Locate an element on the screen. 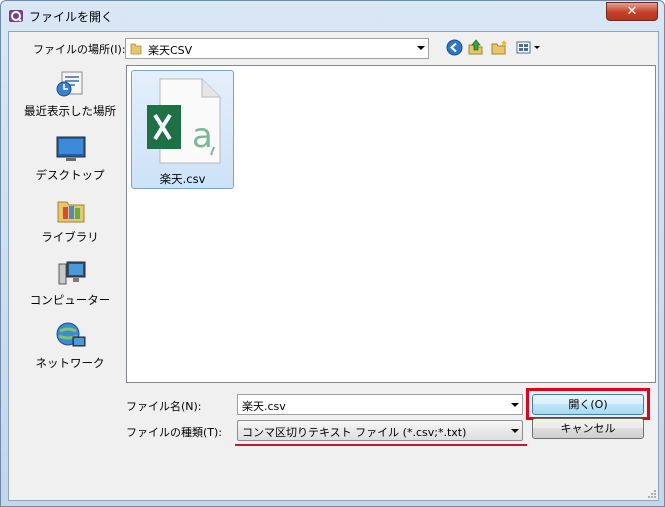 Image resolution: width=665 pixels, height=507 pixels. location-dropdown: 楽天CSV is located at coordinates (277, 48).